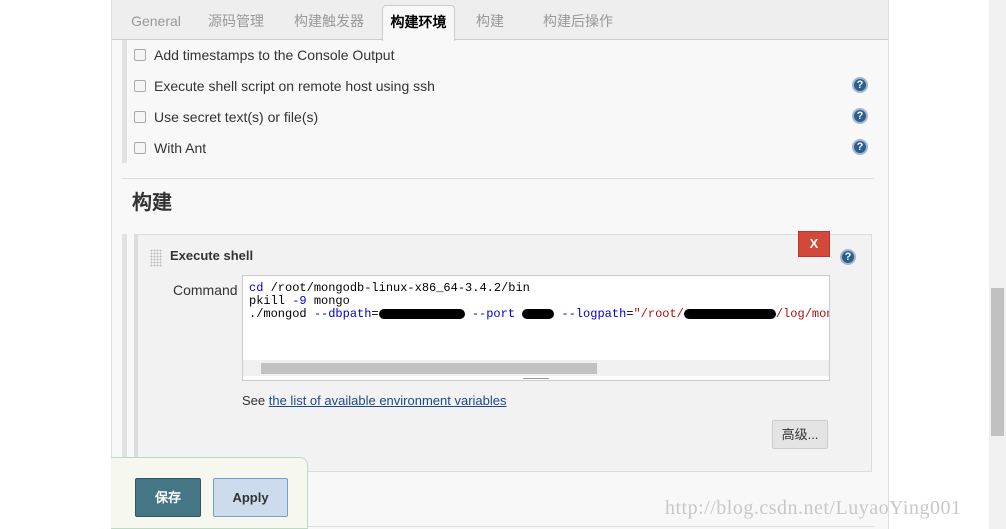 The image size is (1006, 529). Describe the element at coordinates (536, 379) in the screenshot. I see `resize-handle` at that location.